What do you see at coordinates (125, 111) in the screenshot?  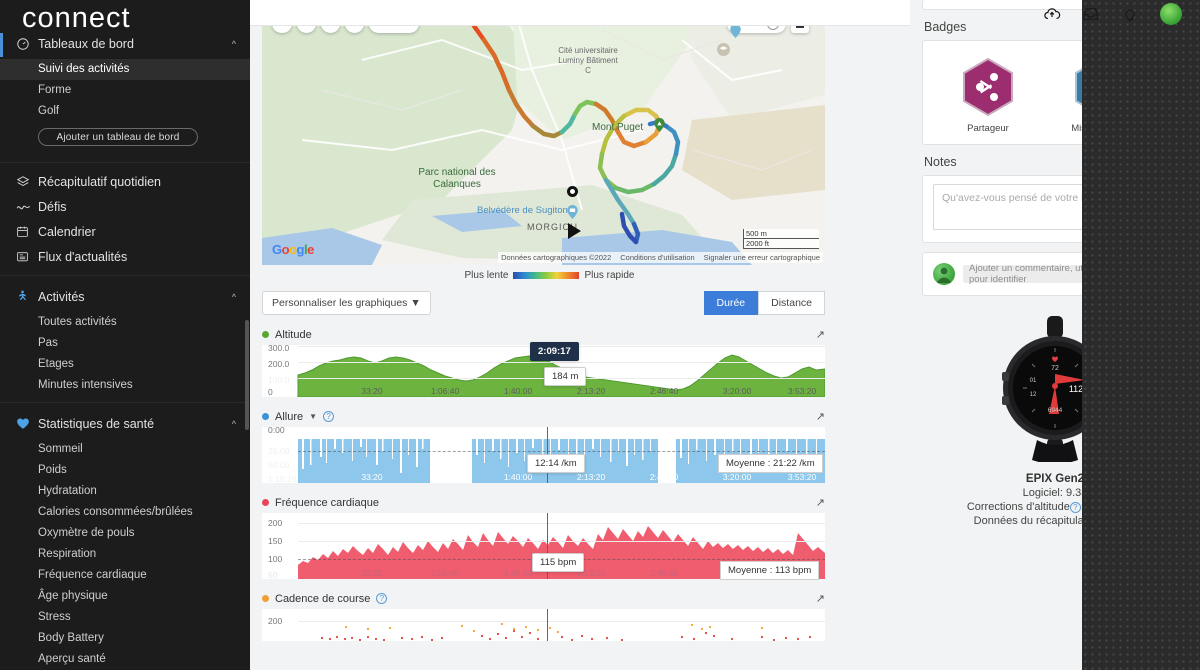 I see `sidebar-item-golf-dashboard: Golf` at bounding box center [125, 111].